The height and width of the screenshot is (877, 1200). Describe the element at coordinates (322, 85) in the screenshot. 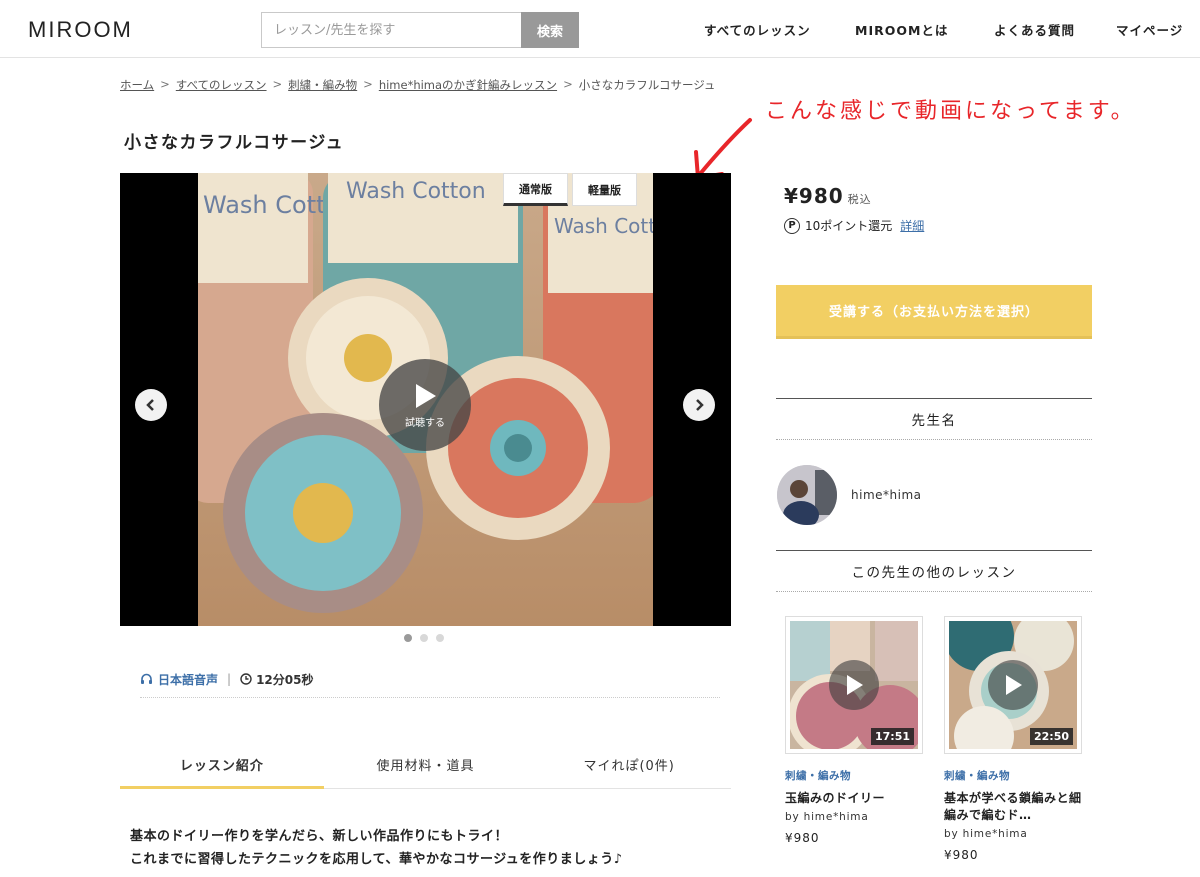

I see `breadcrumb-category: 刺繍・編み物` at that location.